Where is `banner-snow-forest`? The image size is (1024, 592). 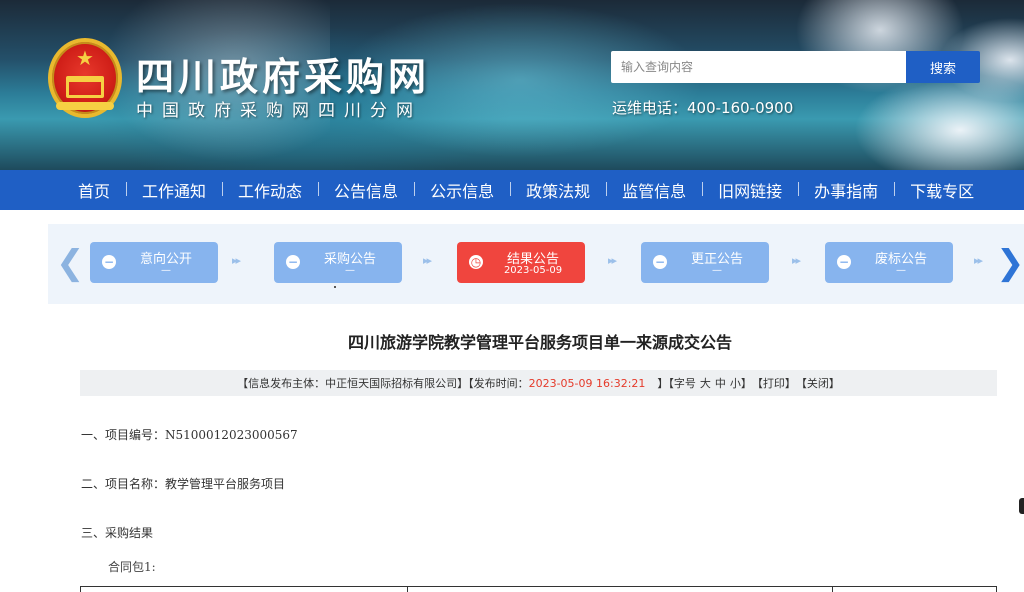
banner-snow-forest is located at coordinates (892, 85).